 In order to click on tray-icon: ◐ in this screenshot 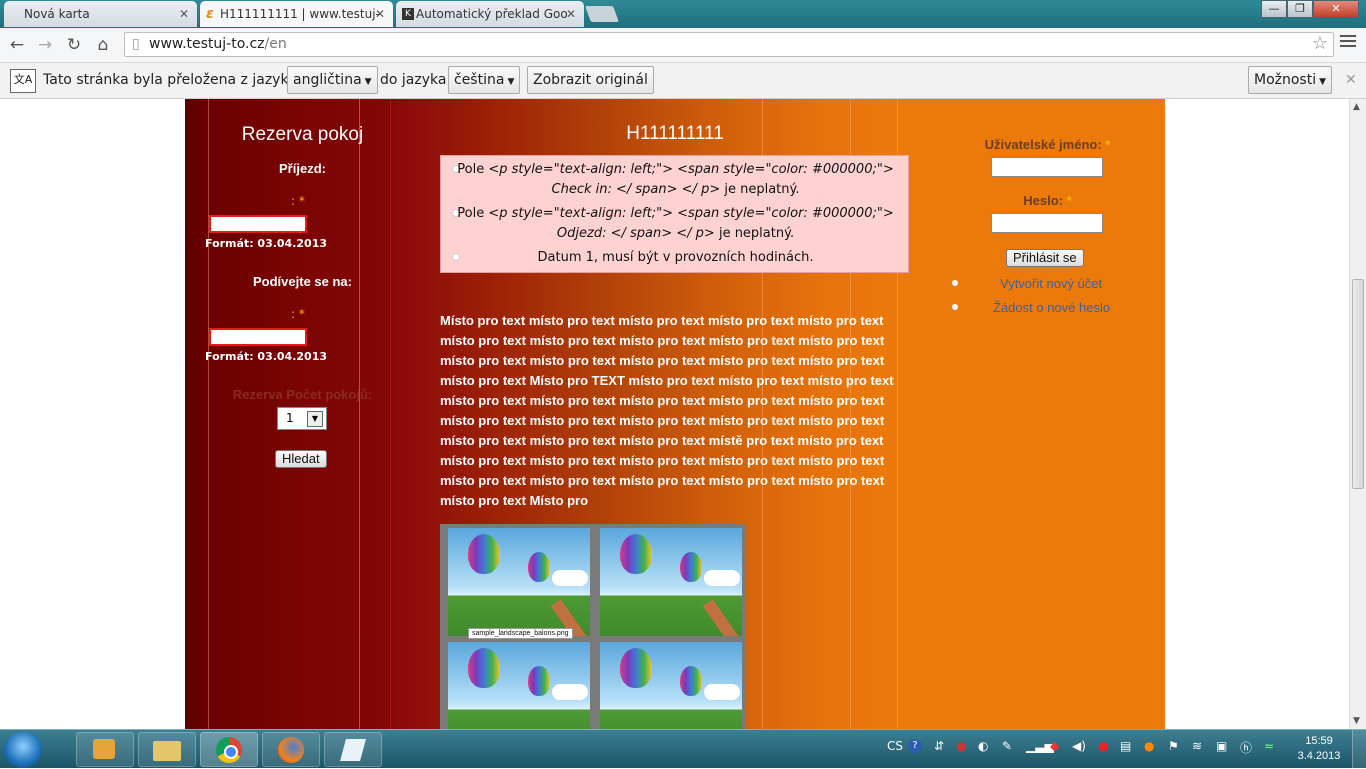, I will do `click(983, 746)`.